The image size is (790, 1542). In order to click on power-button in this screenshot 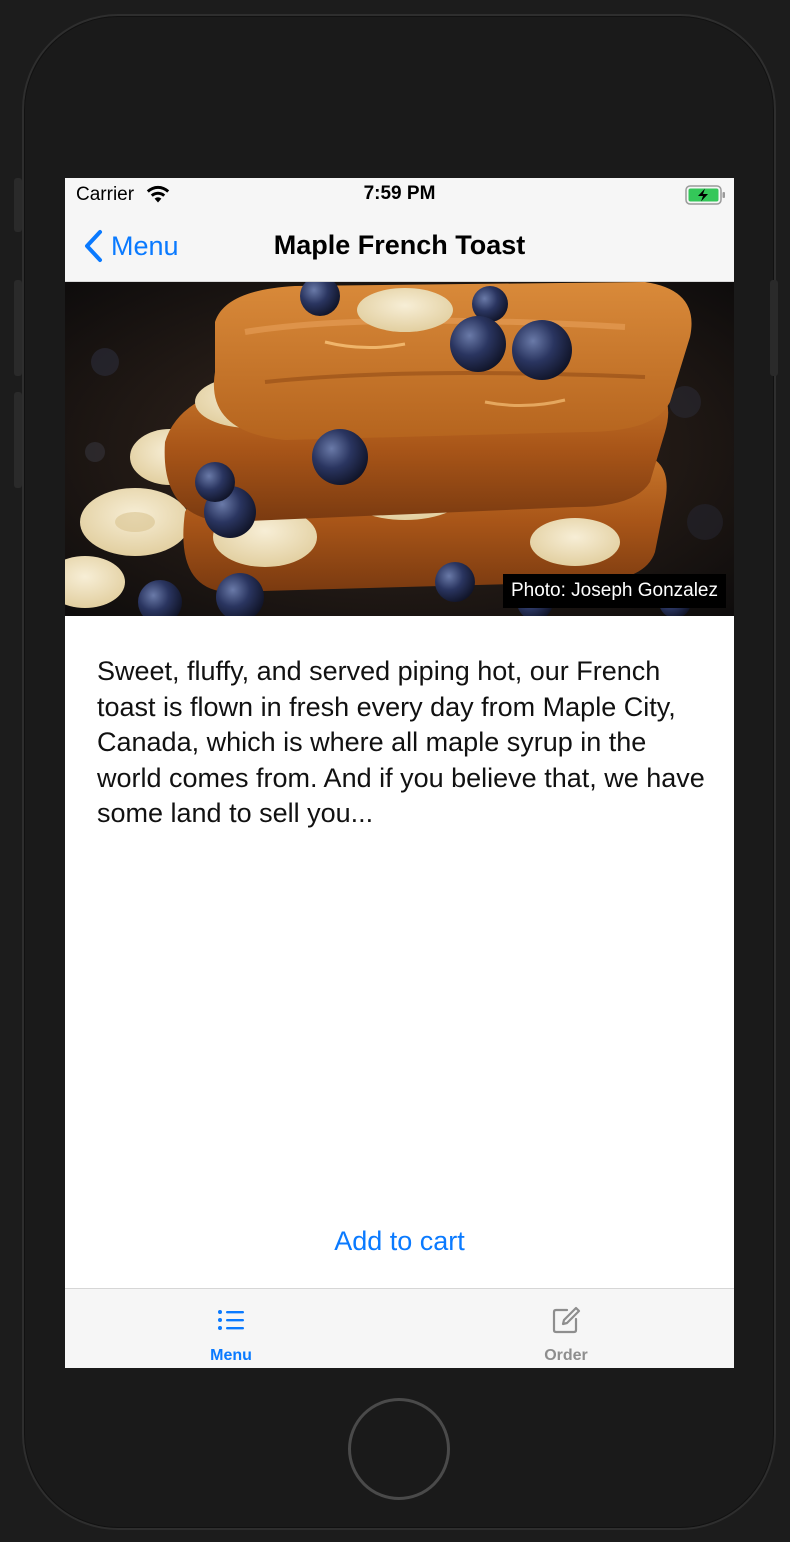, I will do `click(774, 328)`.